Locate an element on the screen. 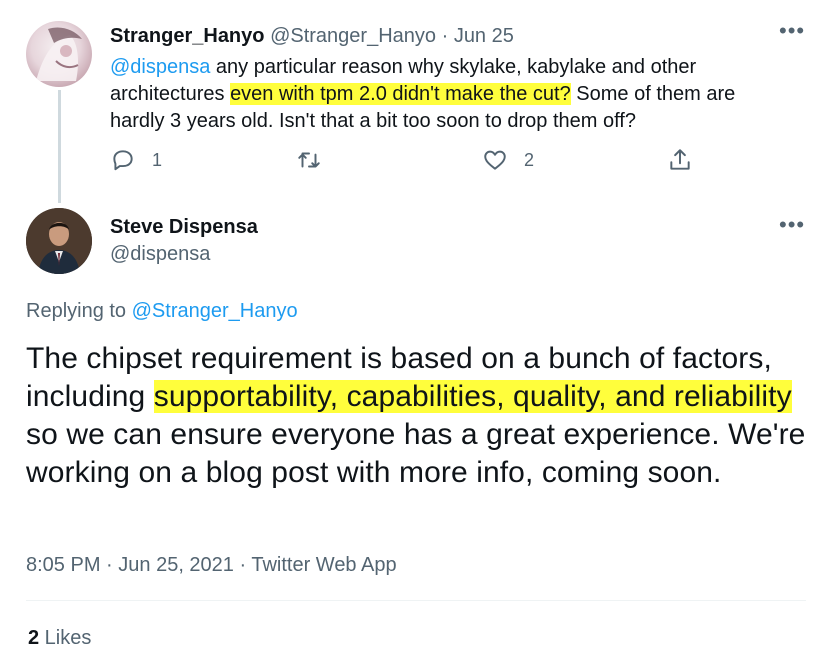  display-name: Steve Dispensa is located at coordinates (184, 227).